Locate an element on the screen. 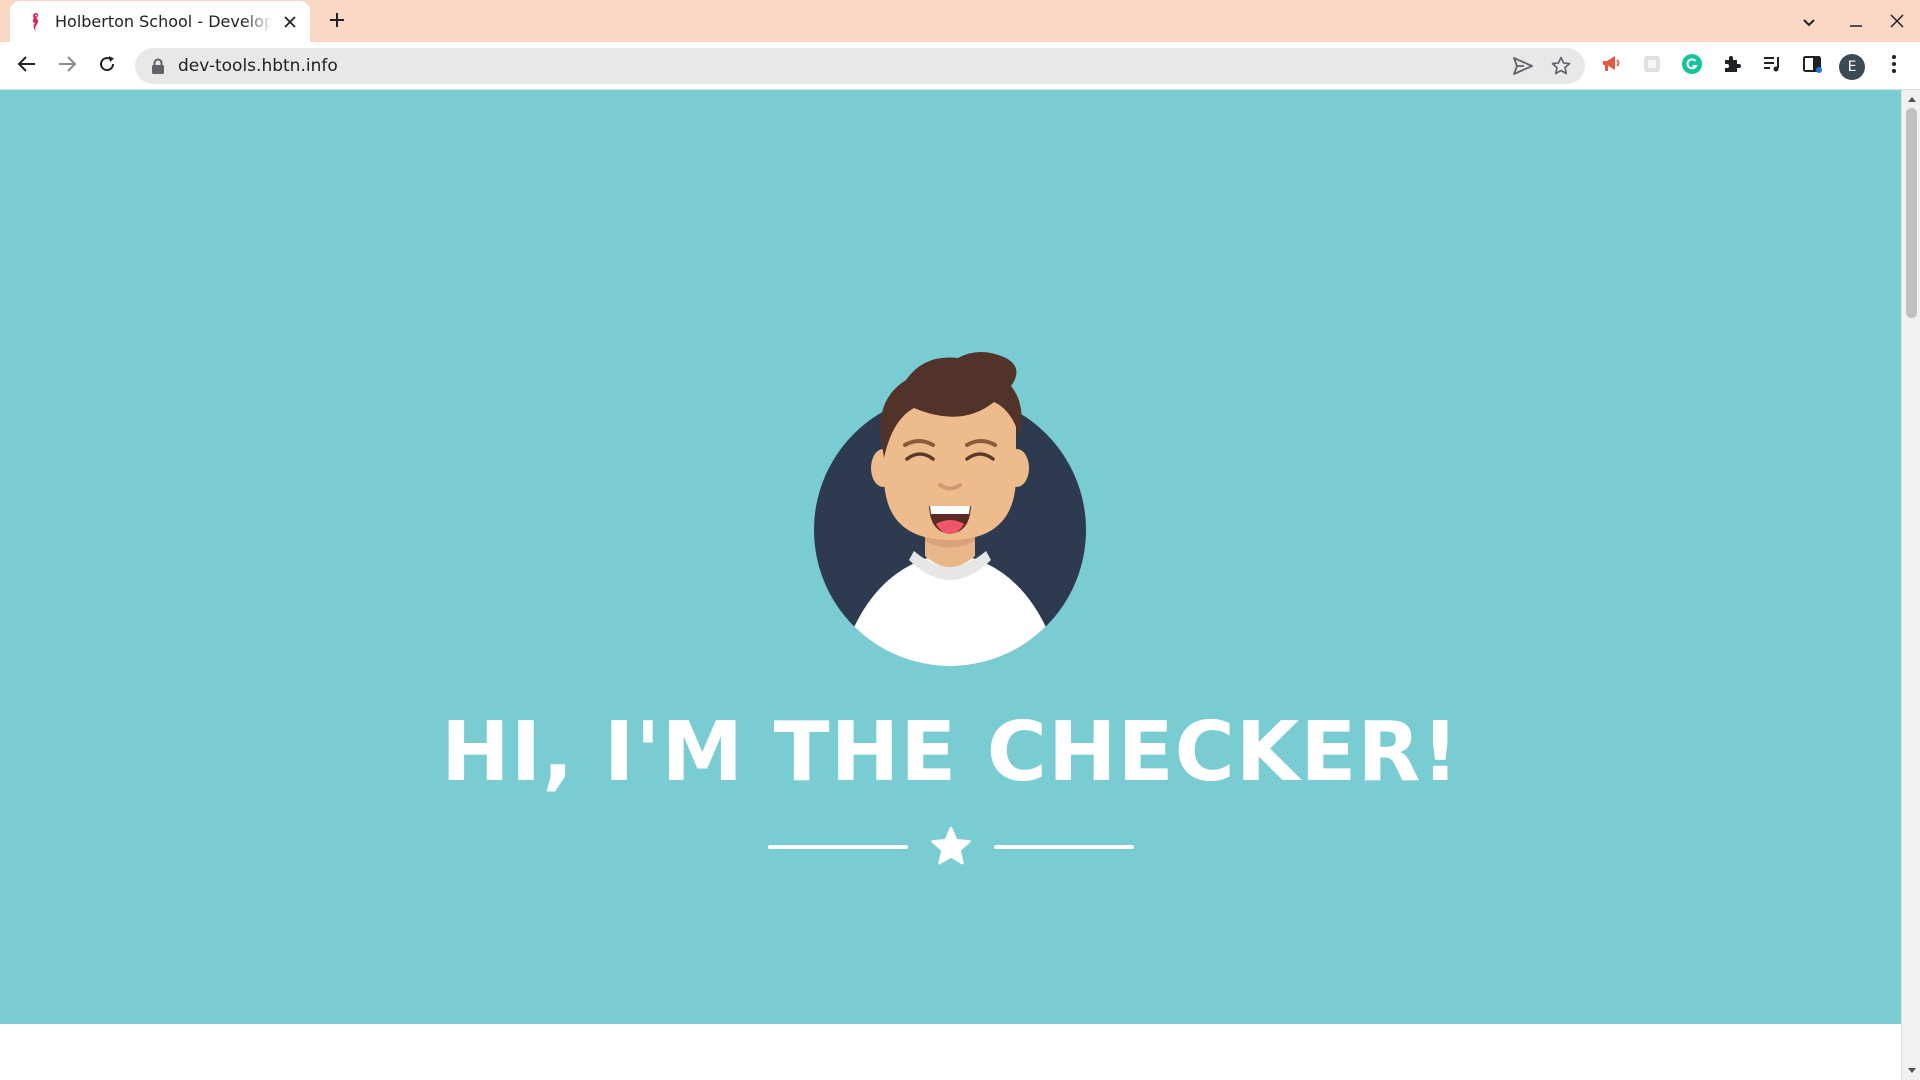  tab-strip: Holberton School - Developer Tools is located at coordinates (960, 21).